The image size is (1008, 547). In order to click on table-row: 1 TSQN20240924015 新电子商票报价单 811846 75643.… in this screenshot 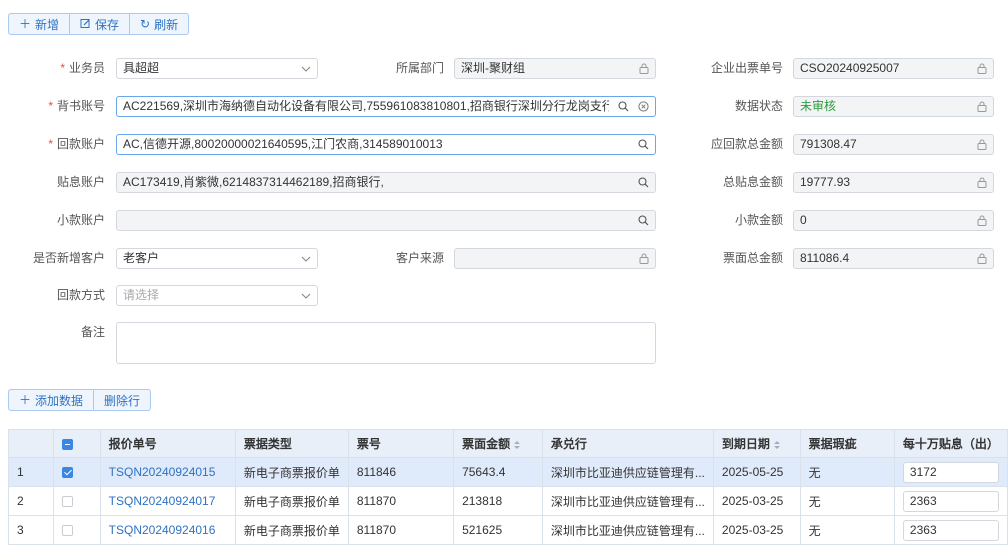, I will do `click(508, 472)`.